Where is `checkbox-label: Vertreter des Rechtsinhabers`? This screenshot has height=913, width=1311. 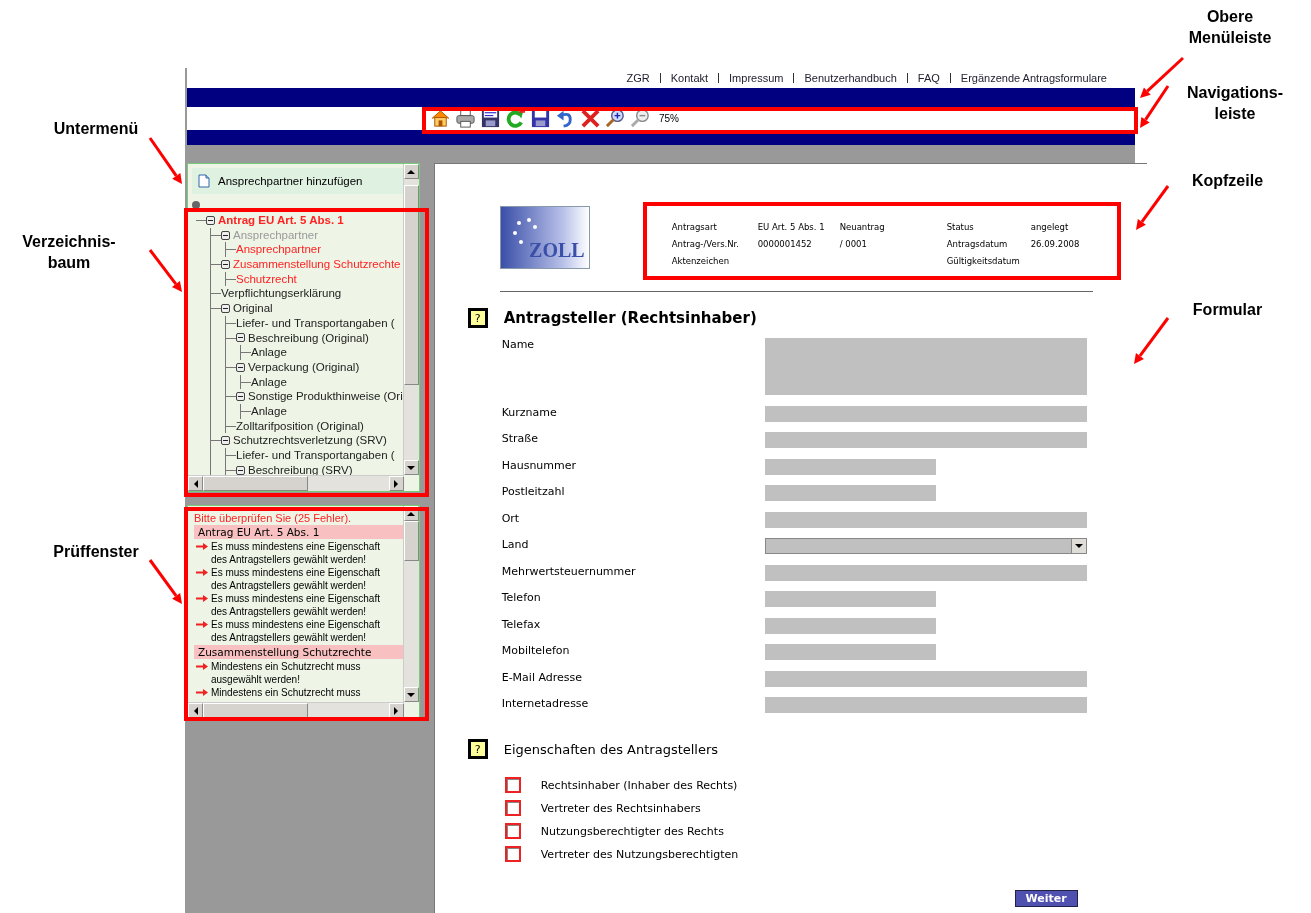 checkbox-label: Vertreter des Rechtsinhabers is located at coordinates (620, 808).